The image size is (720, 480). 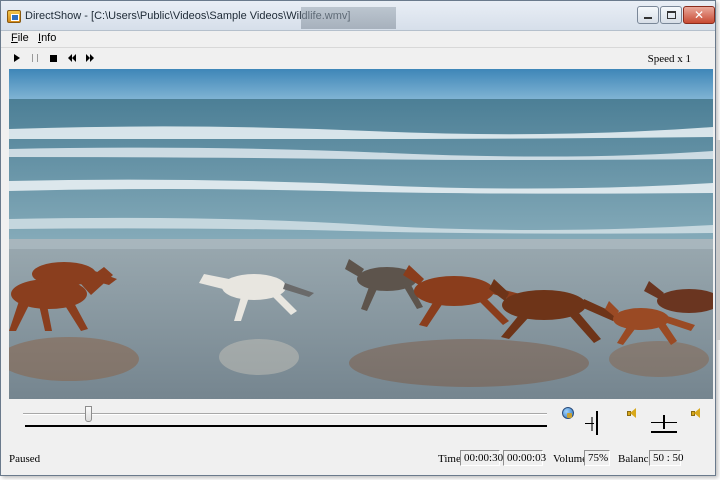 I want to click on seek-track, so click(x=285, y=414).